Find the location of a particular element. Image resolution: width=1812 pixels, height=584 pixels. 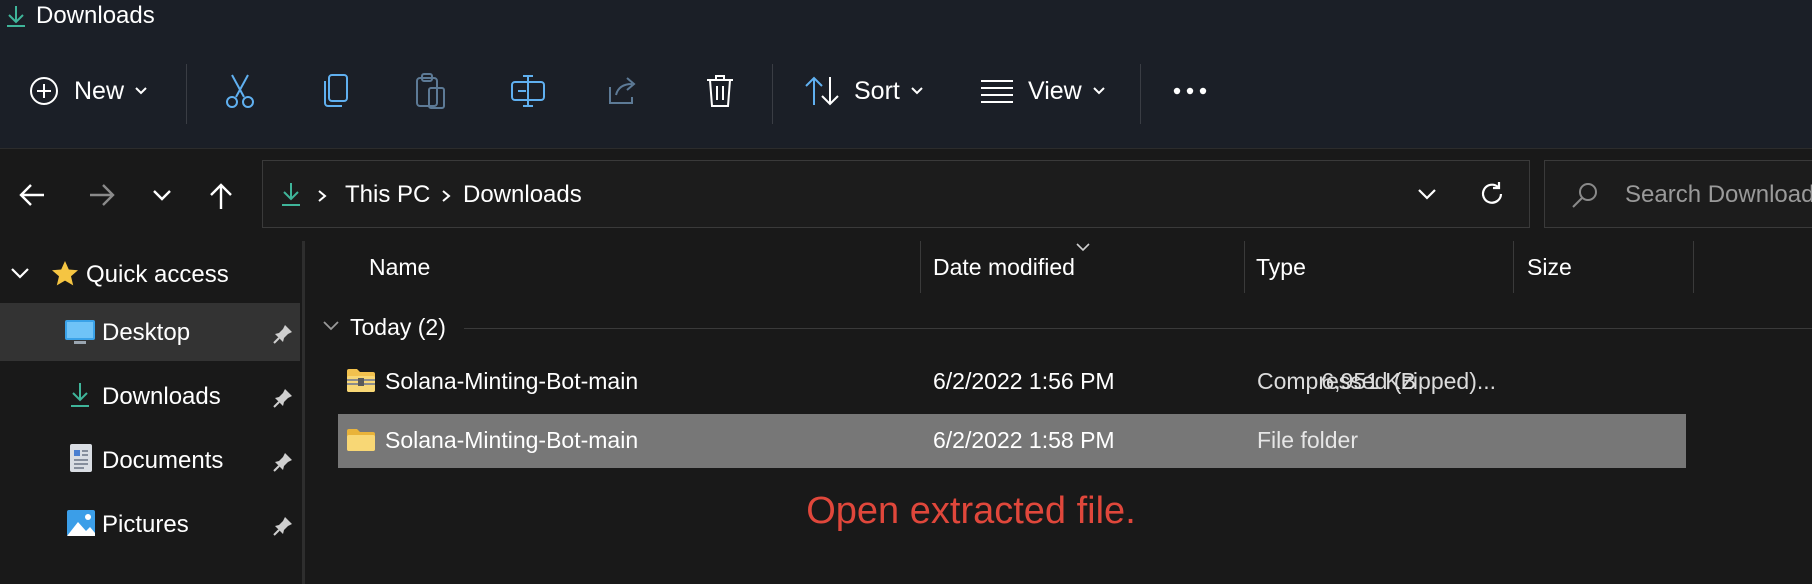

file-size: 6,951 KB is located at coordinates (1368, 381).